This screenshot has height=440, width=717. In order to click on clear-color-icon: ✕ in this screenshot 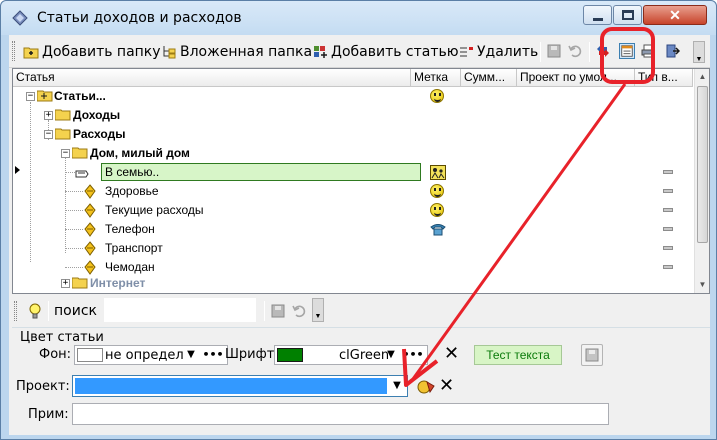, I will do `click(451, 354)`.